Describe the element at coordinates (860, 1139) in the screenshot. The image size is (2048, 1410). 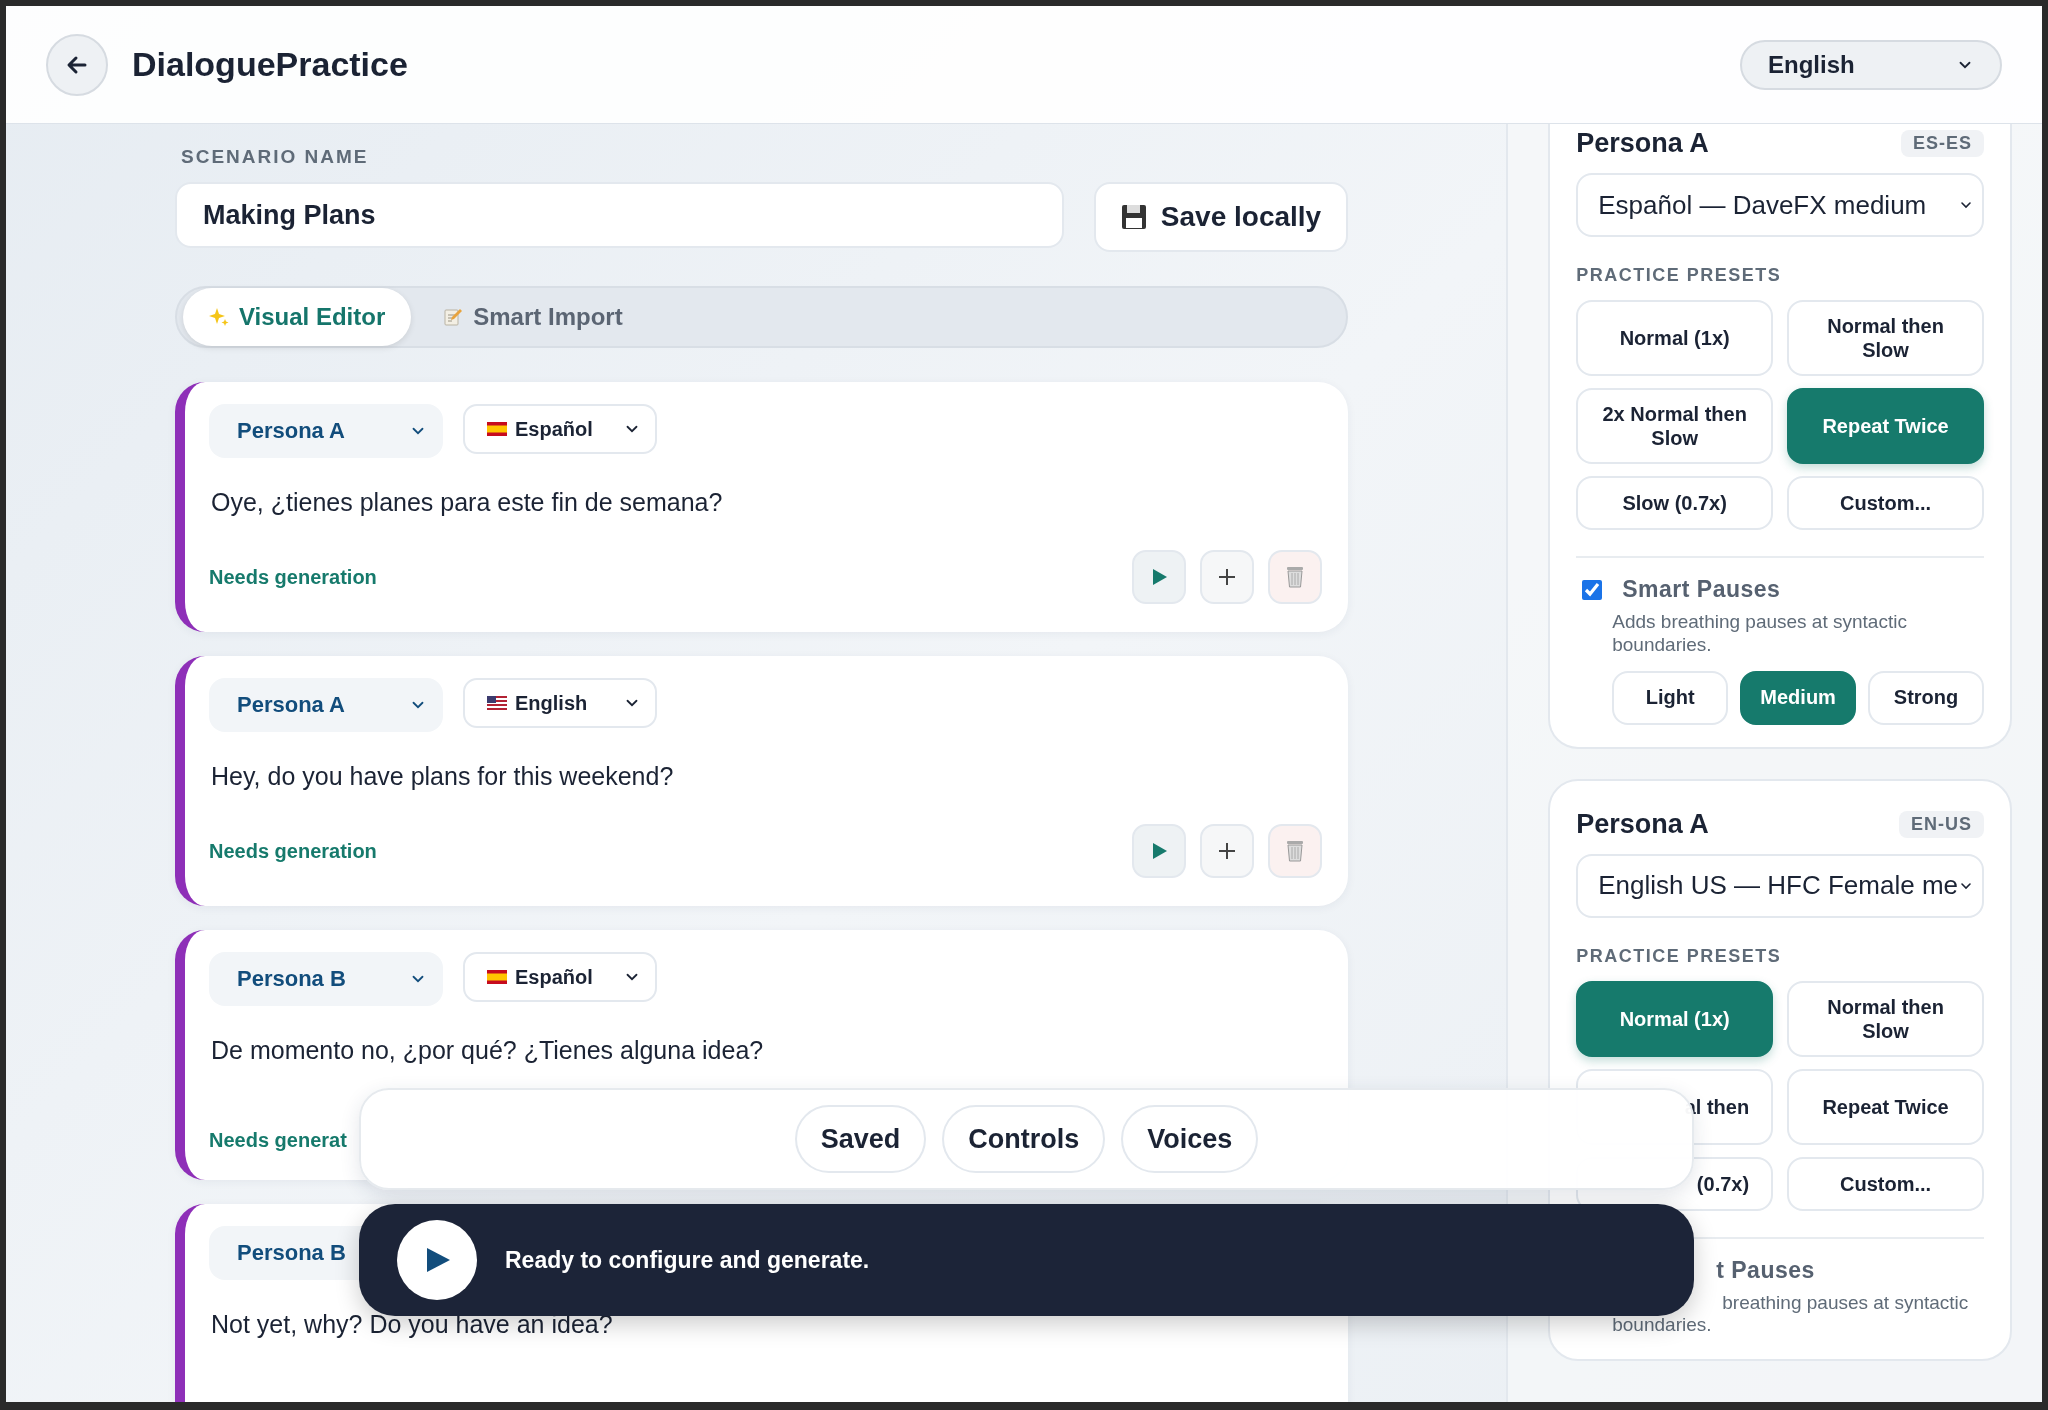
I see `bottom-tab: Saved` at that location.